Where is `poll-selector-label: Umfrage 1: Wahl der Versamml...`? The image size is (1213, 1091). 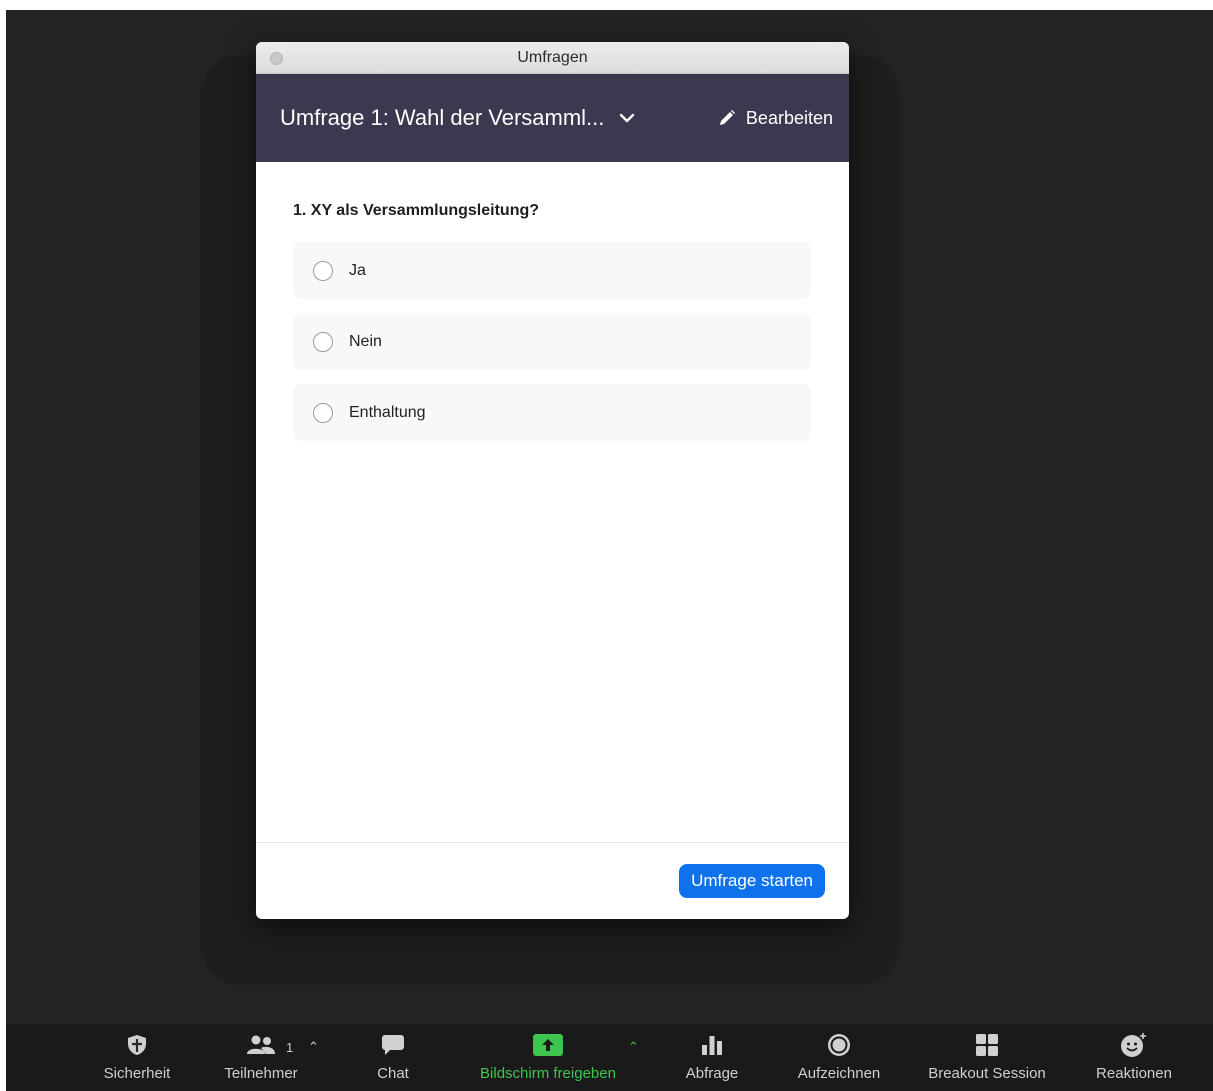
poll-selector-label: Umfrage 1: Wahl der Versamml... is located at coordinates (442, 117).